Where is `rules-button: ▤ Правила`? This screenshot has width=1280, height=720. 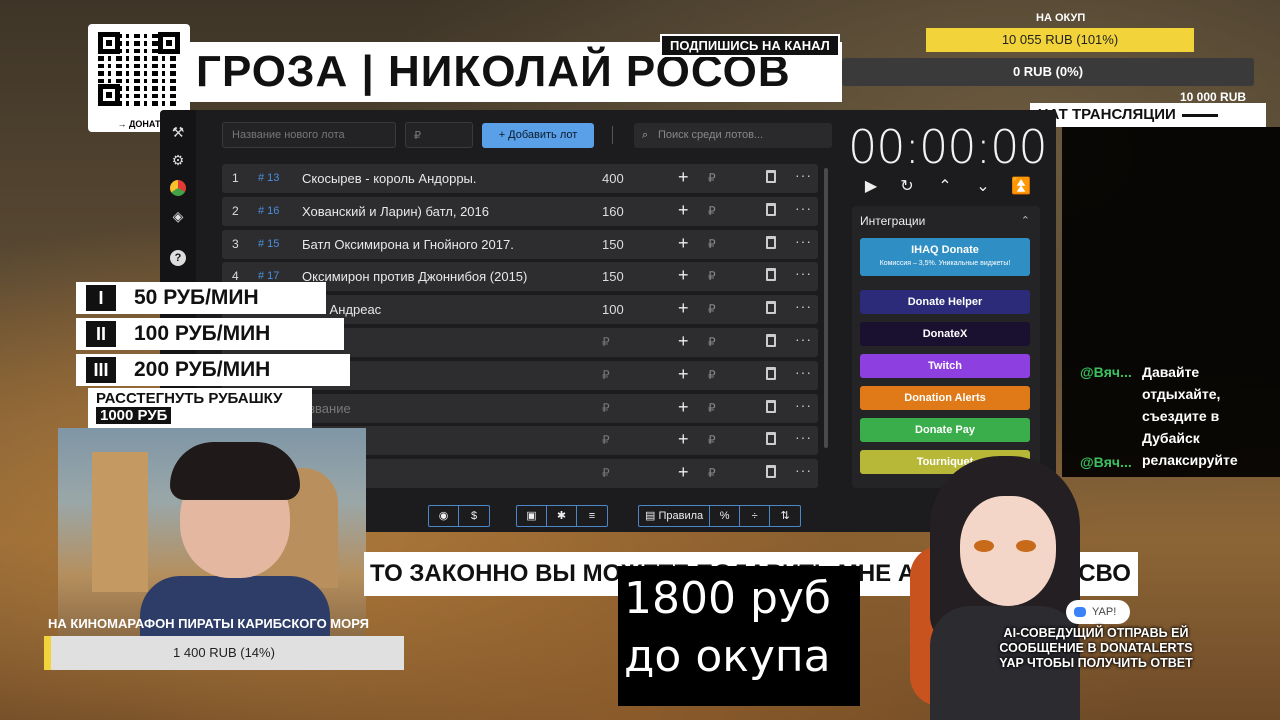 rules-button: ▤ Правила is located at coordinates (675, 516).